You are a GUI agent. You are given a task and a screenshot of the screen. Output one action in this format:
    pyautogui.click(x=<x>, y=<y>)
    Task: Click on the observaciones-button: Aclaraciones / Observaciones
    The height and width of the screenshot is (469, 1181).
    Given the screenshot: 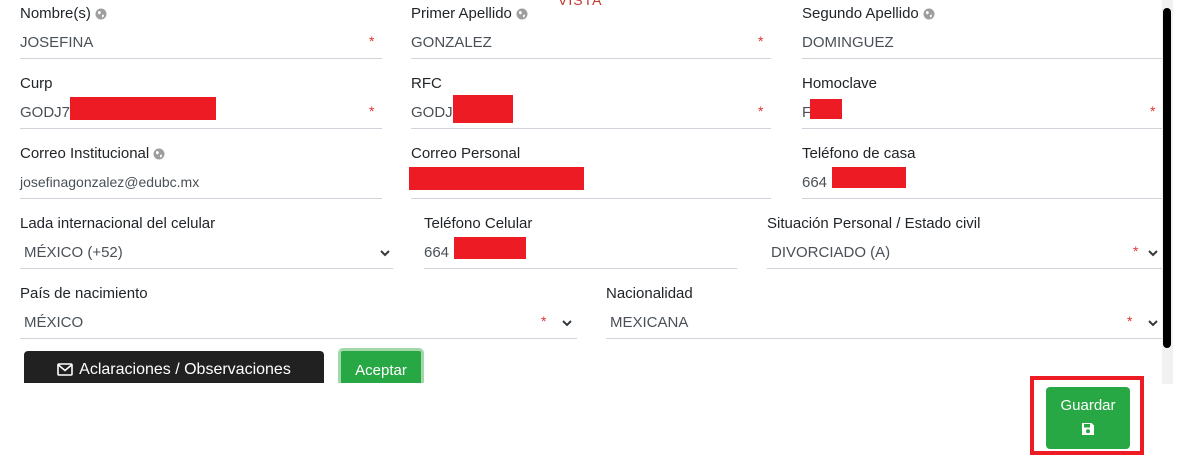 What is the action you would take?
    pyautogui.click(x=174, y=367)
    